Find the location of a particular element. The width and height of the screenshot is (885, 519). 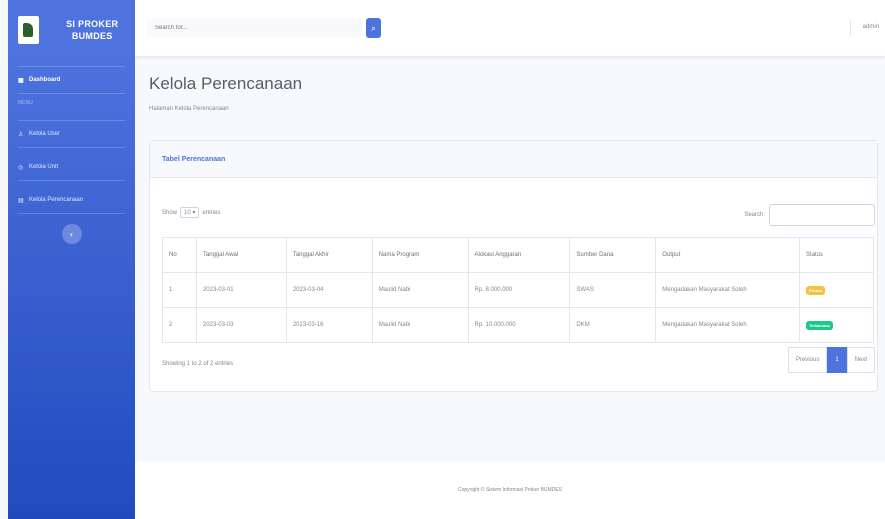

sidebar-brand: SI PROKER BUMDES is located at coordinates (71, 30).